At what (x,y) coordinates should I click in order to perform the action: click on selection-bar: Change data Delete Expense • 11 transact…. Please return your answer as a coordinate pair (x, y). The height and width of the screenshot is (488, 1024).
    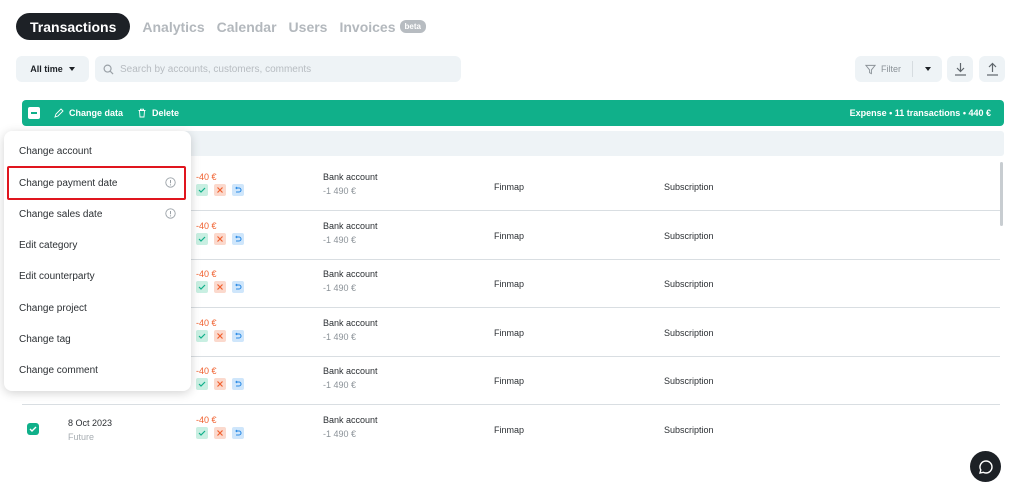
    Looking at the image, I should click on (513, 113).